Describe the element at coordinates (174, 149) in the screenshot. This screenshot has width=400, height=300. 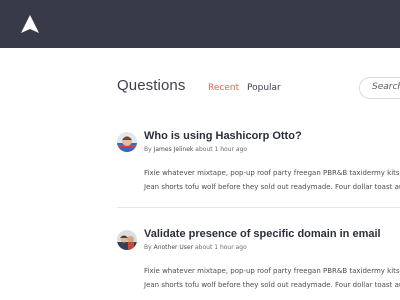
I see `author-name: James Jelinek` at that location.